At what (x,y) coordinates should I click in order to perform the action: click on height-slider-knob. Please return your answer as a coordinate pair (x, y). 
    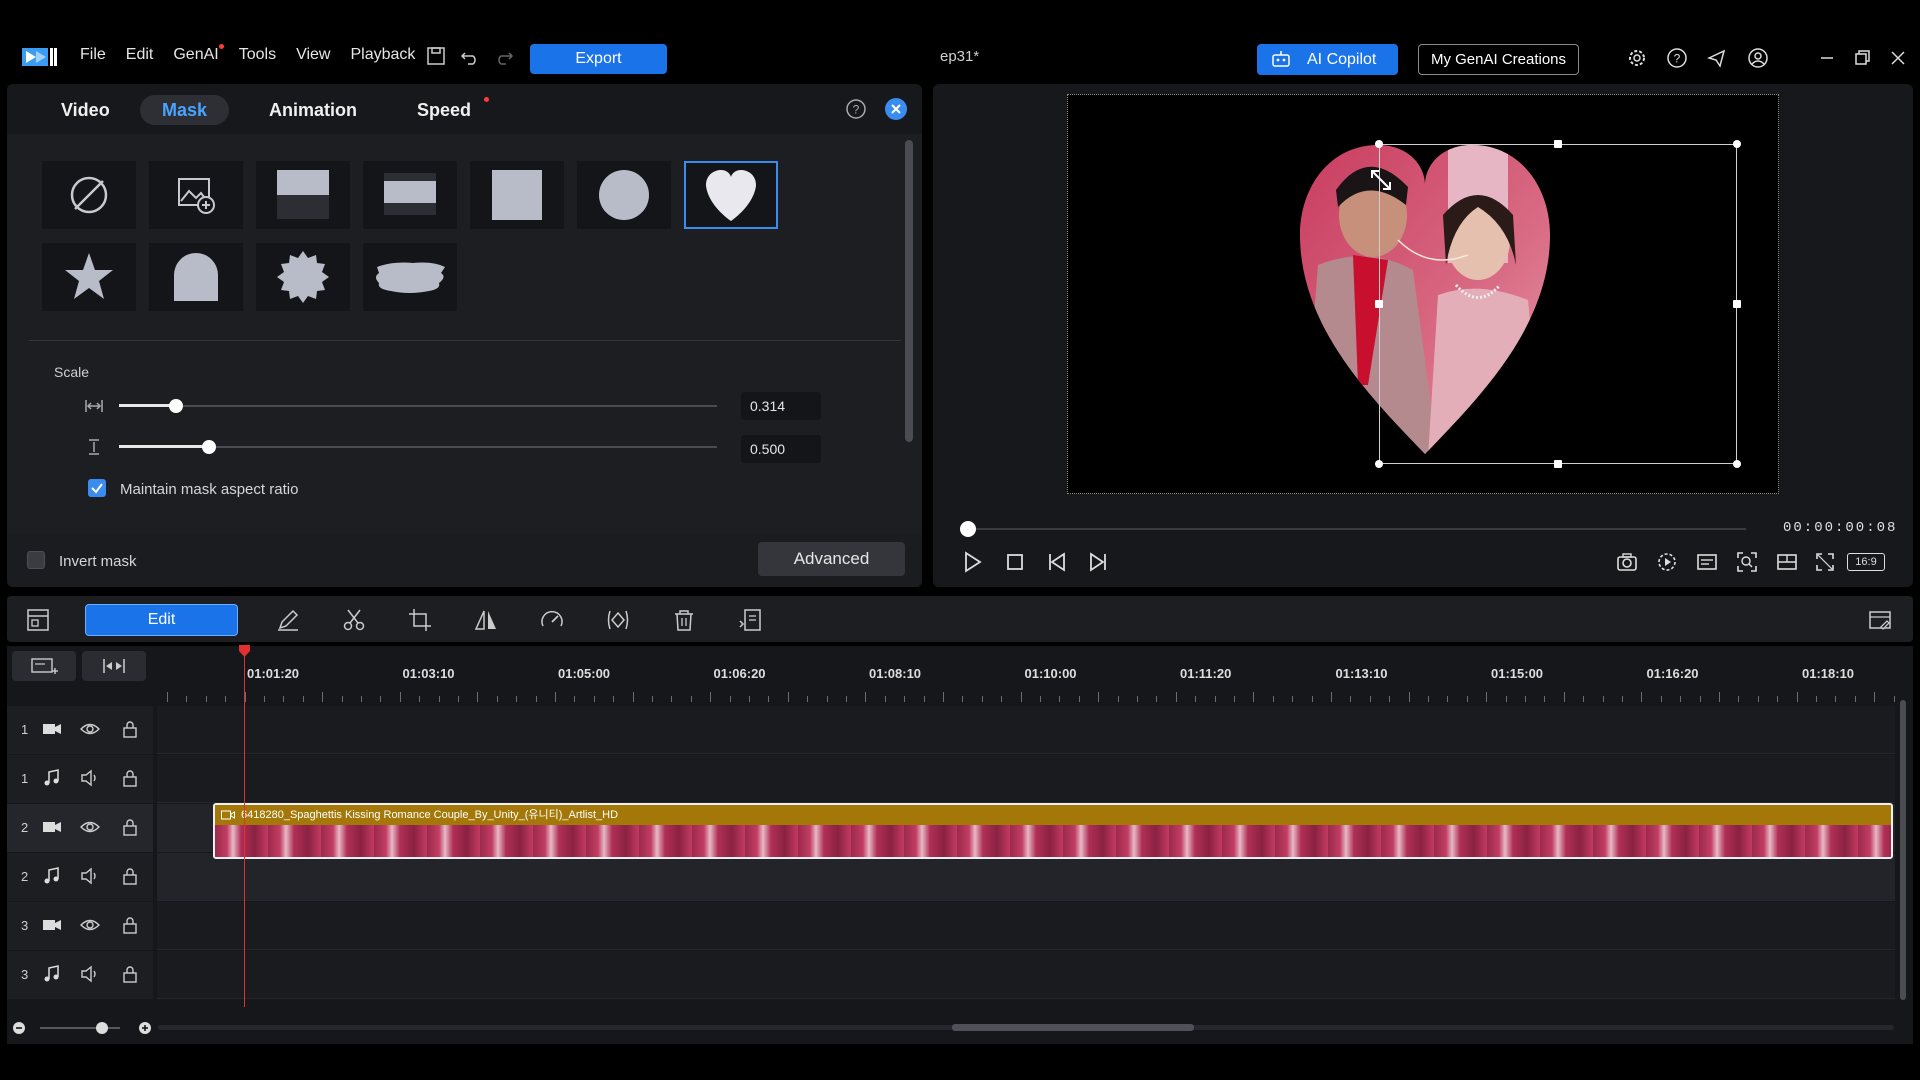
    Looking at the image, I should click on (209, 447).